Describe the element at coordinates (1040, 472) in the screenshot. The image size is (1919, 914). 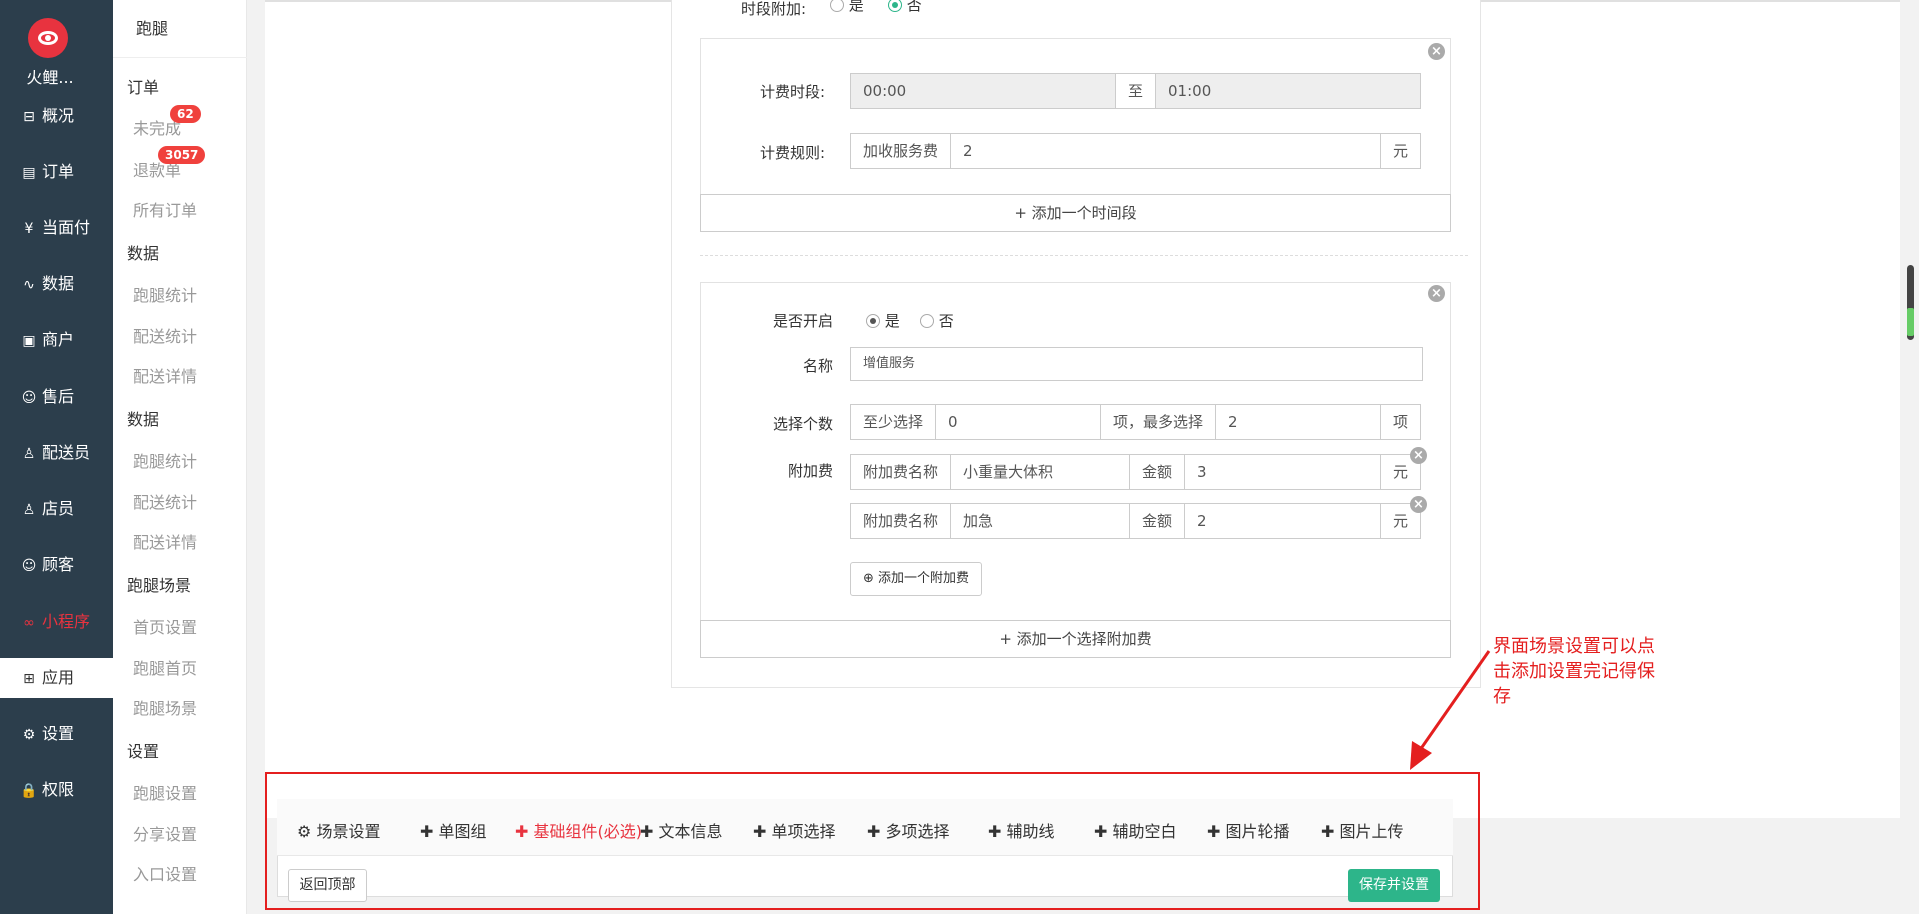
I see `fee-name-field: 小重量大体积` at that location.